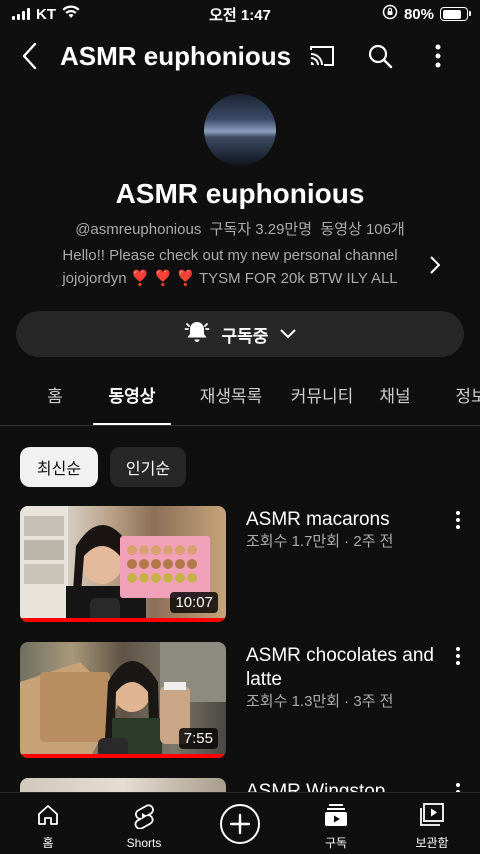  Describe the element at coordinates (48, 843) in the screenshot. I see `nav-home-label: 홈` at that location.